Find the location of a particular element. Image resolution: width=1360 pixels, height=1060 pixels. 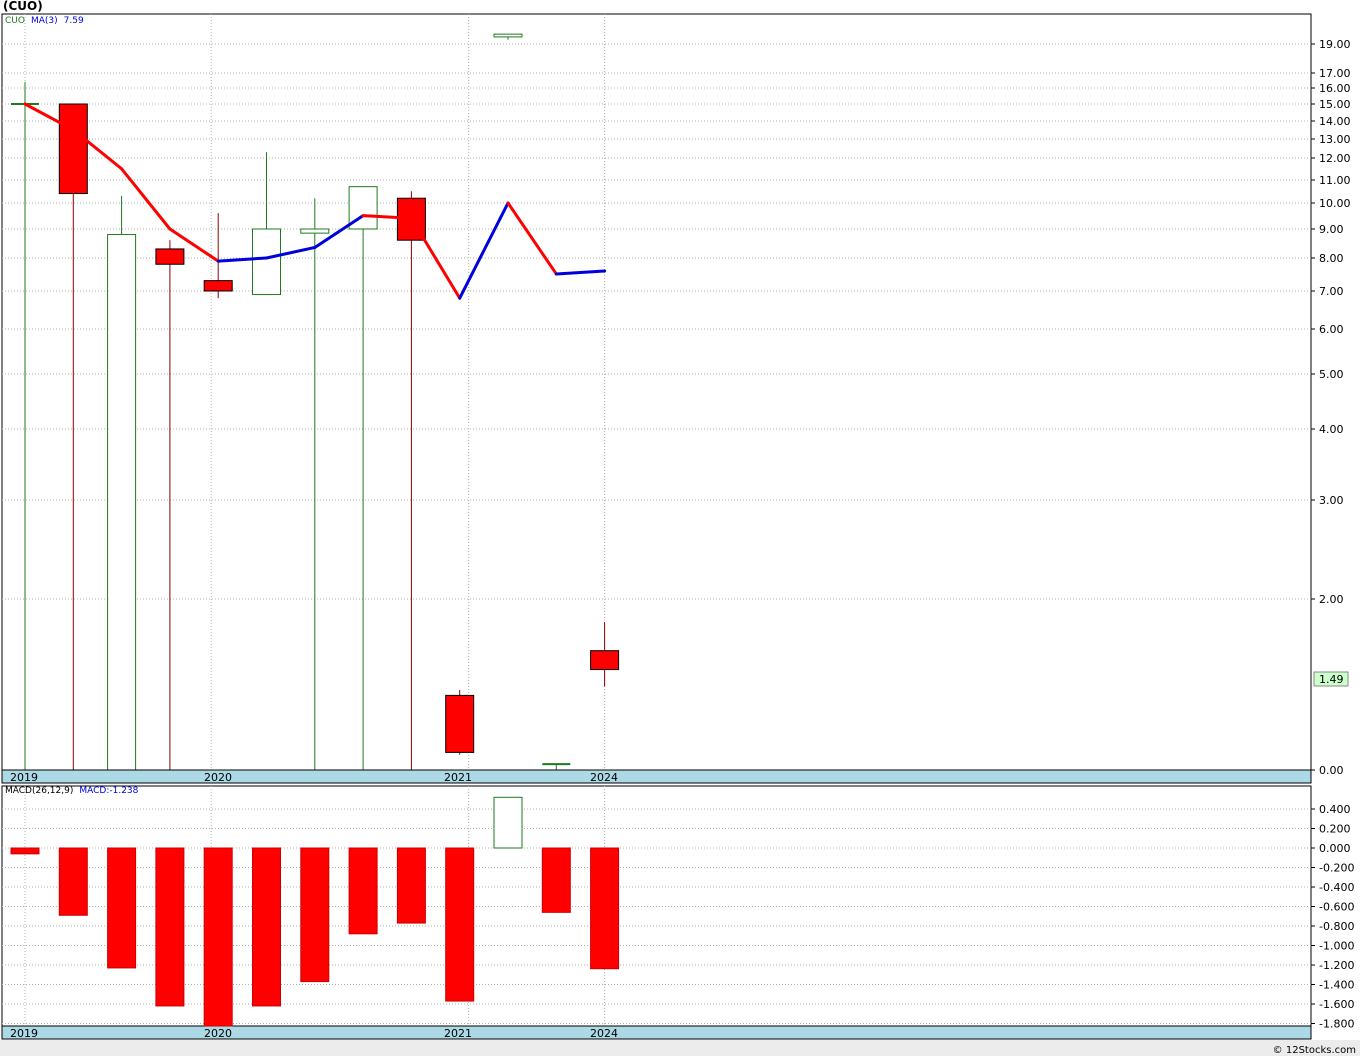

price-tick-label: 14.00 is located at coordinates (1335, 121).